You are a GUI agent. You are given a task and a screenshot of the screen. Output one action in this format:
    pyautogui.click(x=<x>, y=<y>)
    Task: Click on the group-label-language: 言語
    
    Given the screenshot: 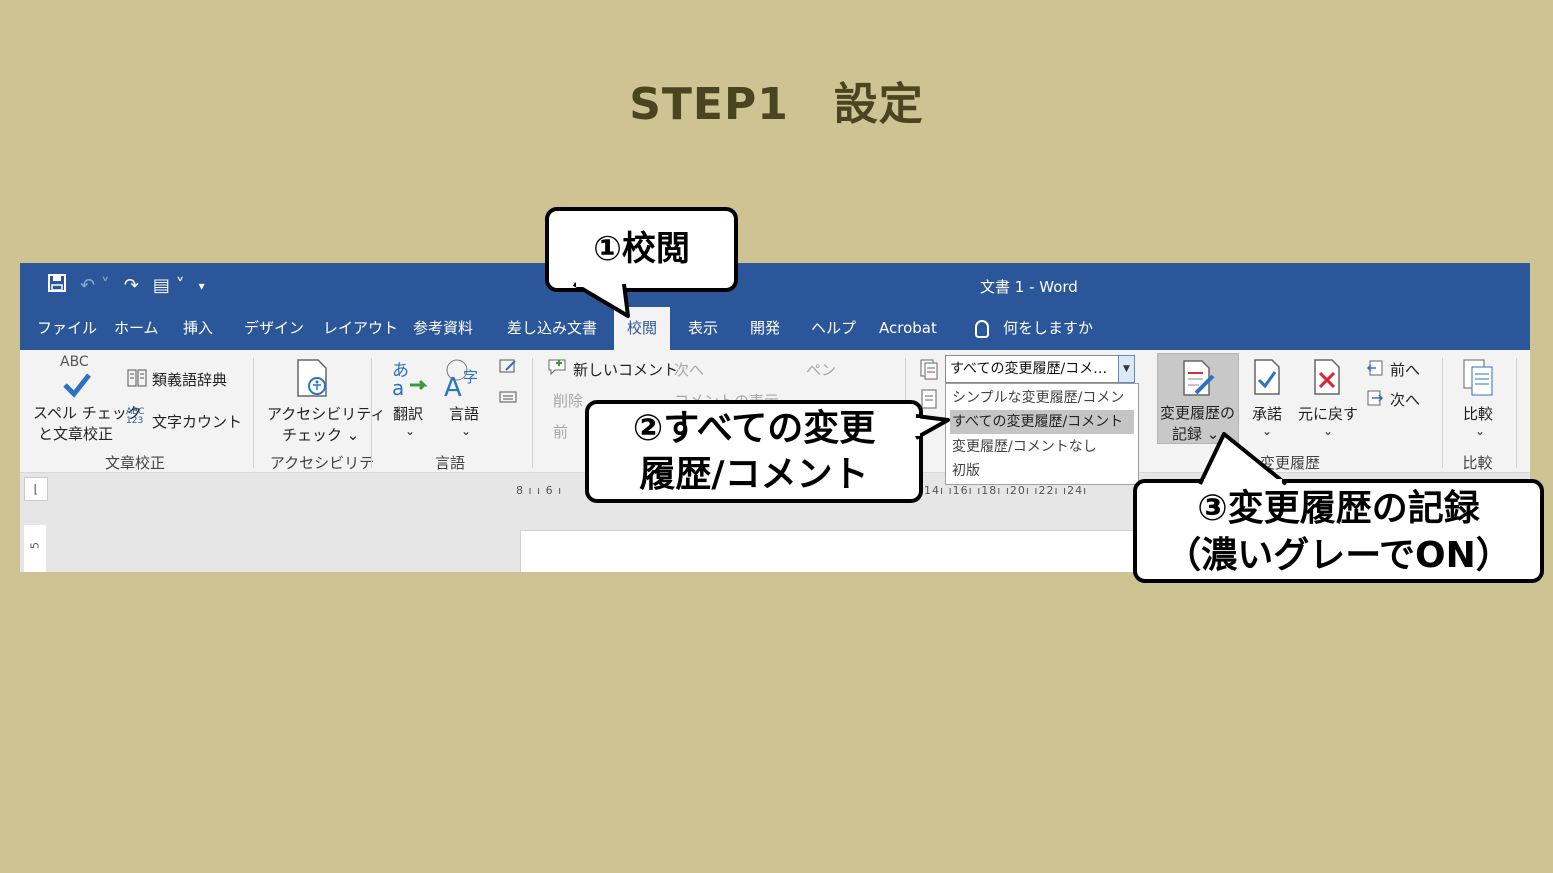 What is the action you would take?
    pyautogui.click(x=449, y=463)
    